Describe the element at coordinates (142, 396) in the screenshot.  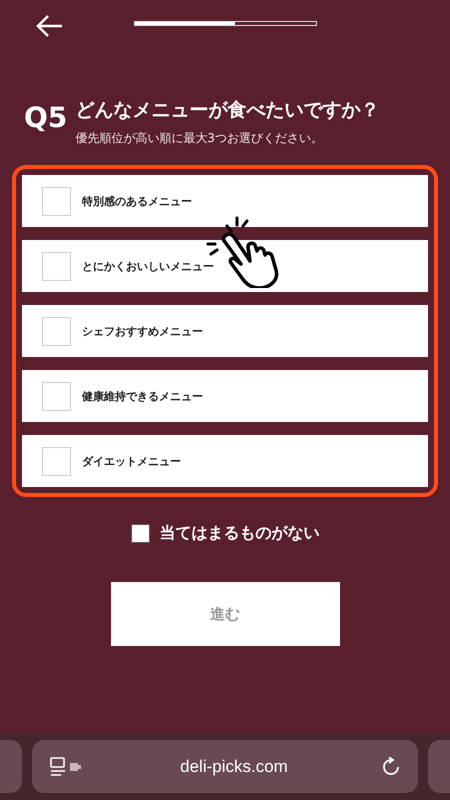
I see `option-label: 健康維持できるメニュー` at that location.